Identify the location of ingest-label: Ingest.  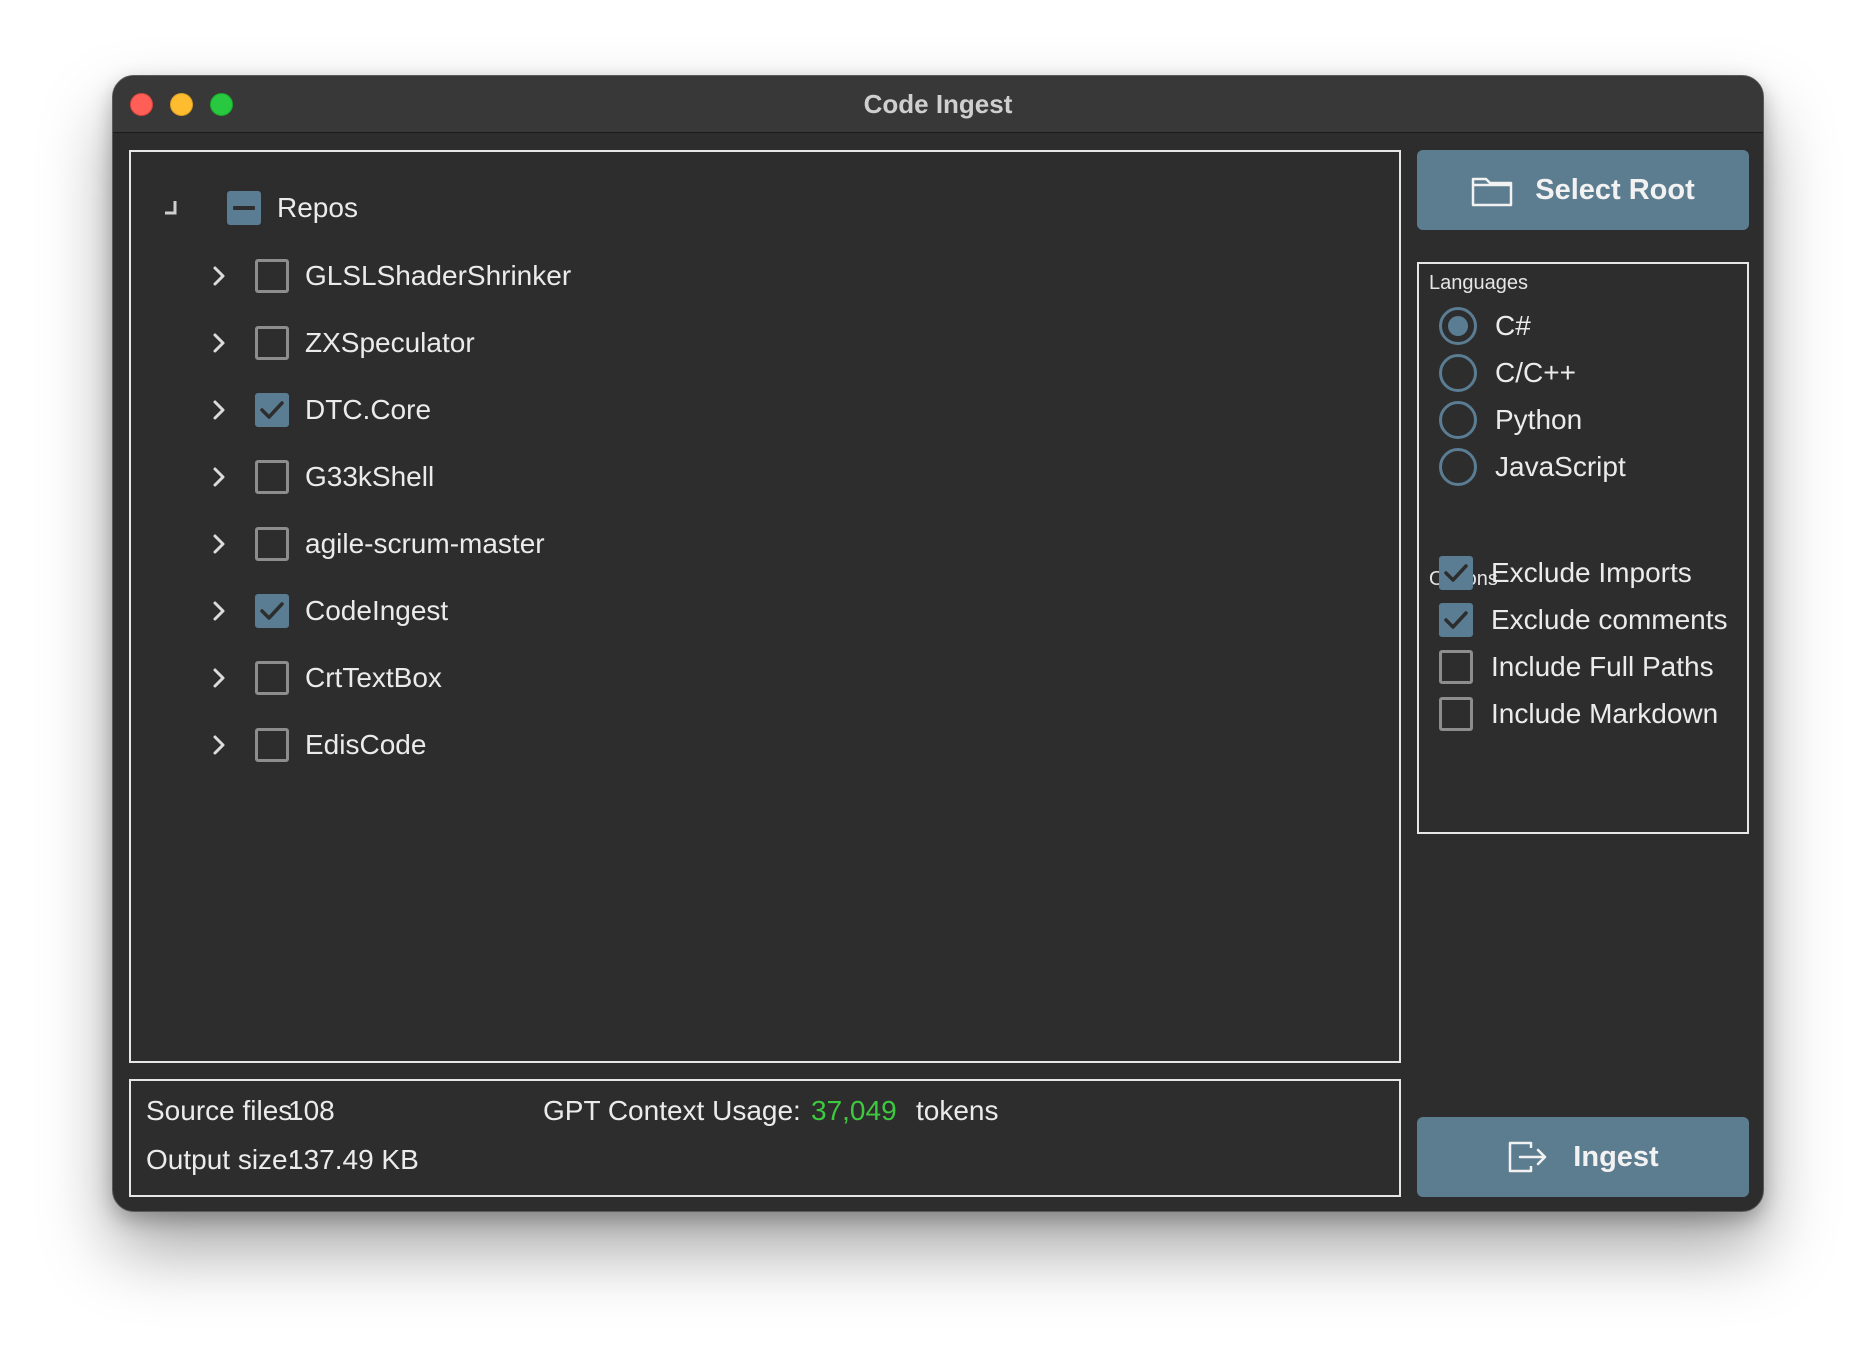
(1616, 1156).